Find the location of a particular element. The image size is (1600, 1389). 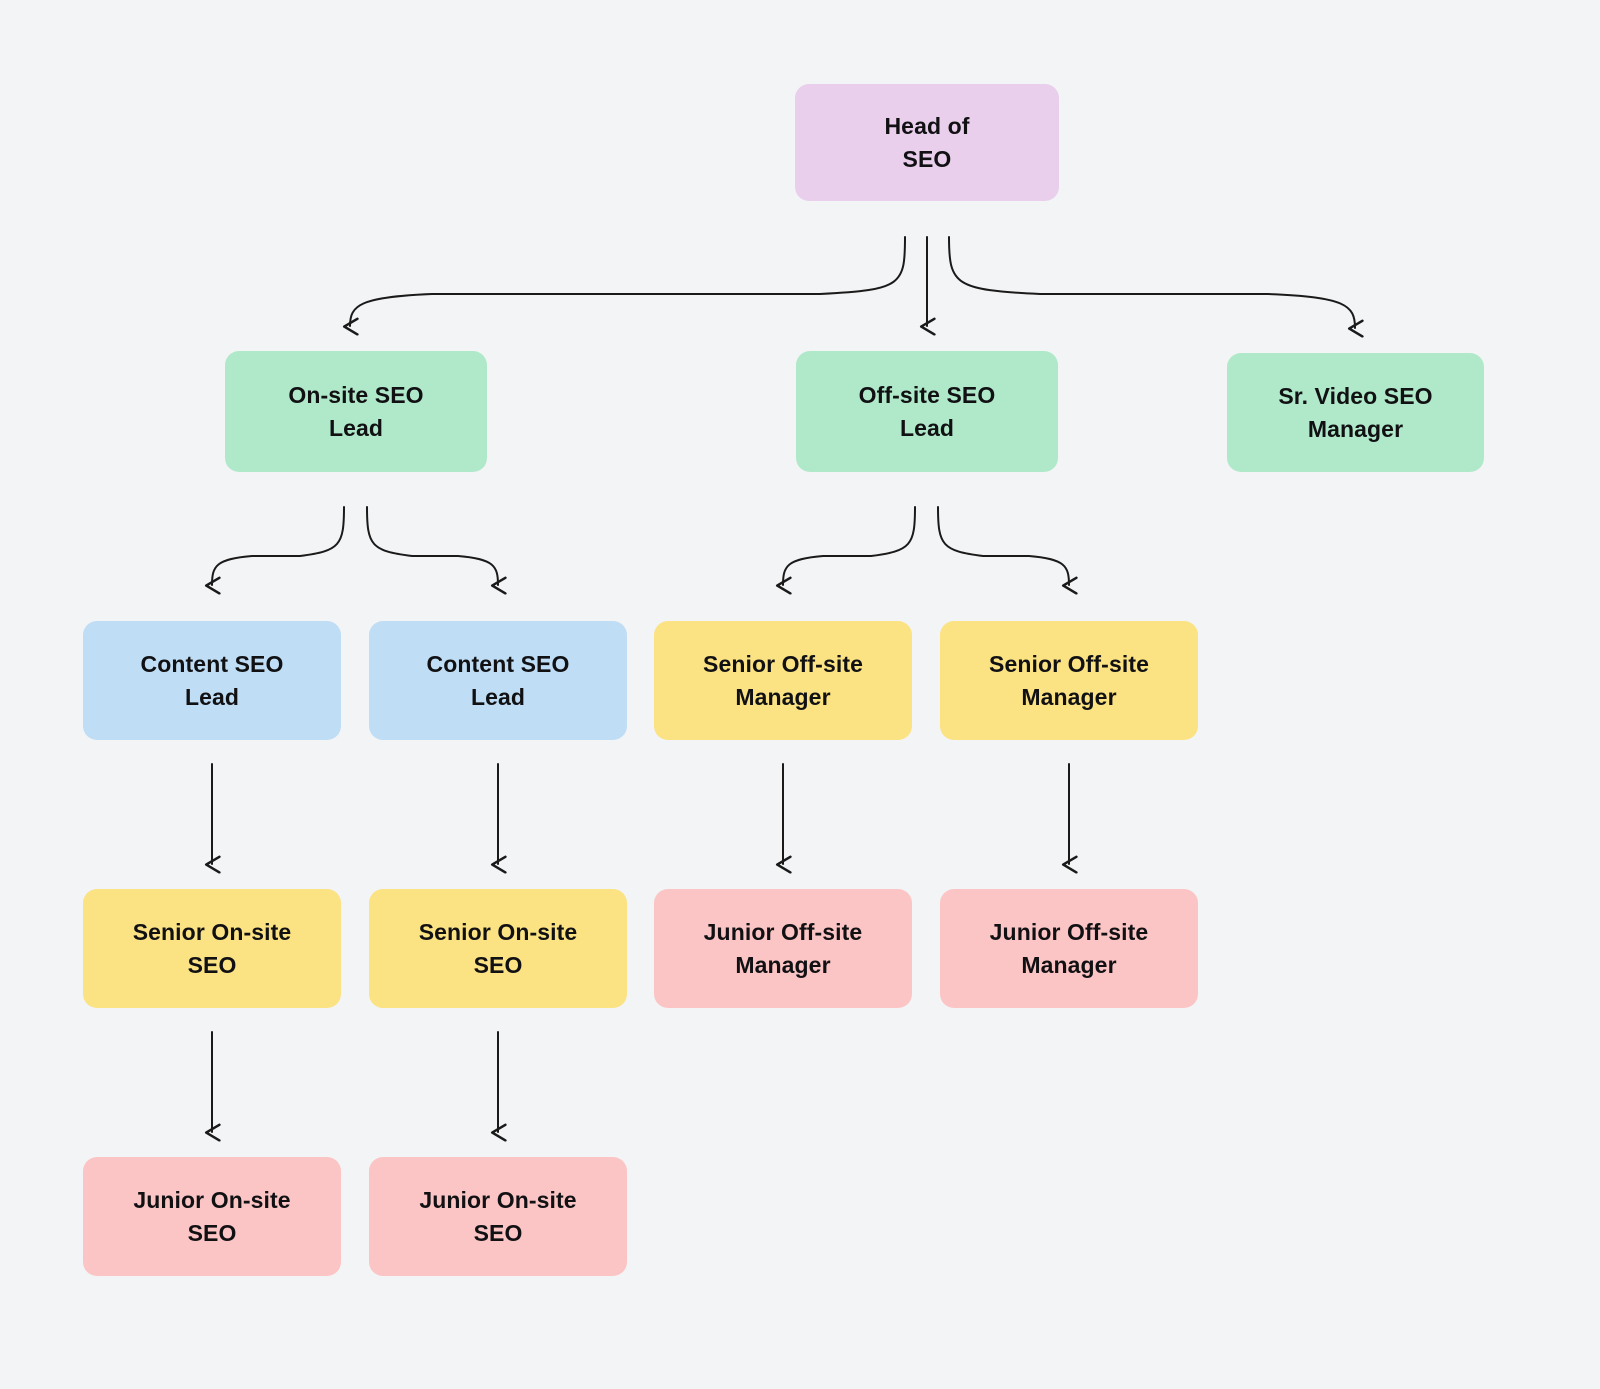

node-label-content-seo-lead-1: Content SEO Lead is located at coordinates (212, 680).